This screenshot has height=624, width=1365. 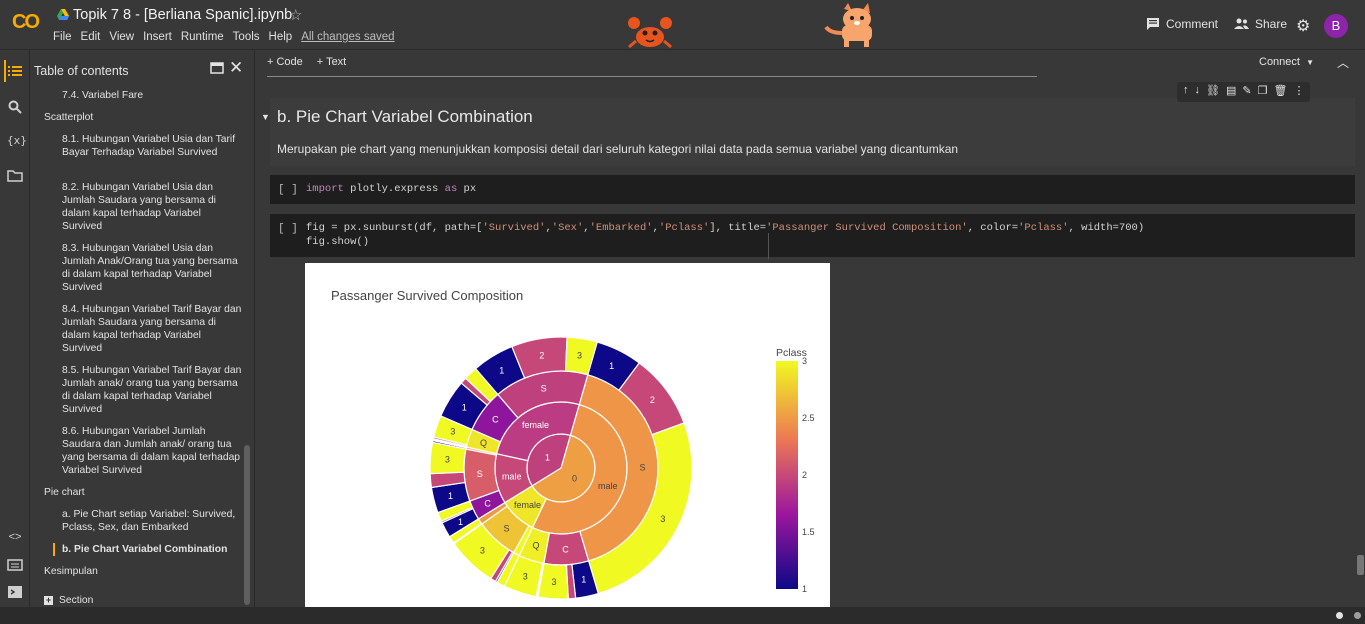 What do you see at coordinates (5, 71) in the screenshot?
I see `active-indicator` at bounding box center [5, 71].